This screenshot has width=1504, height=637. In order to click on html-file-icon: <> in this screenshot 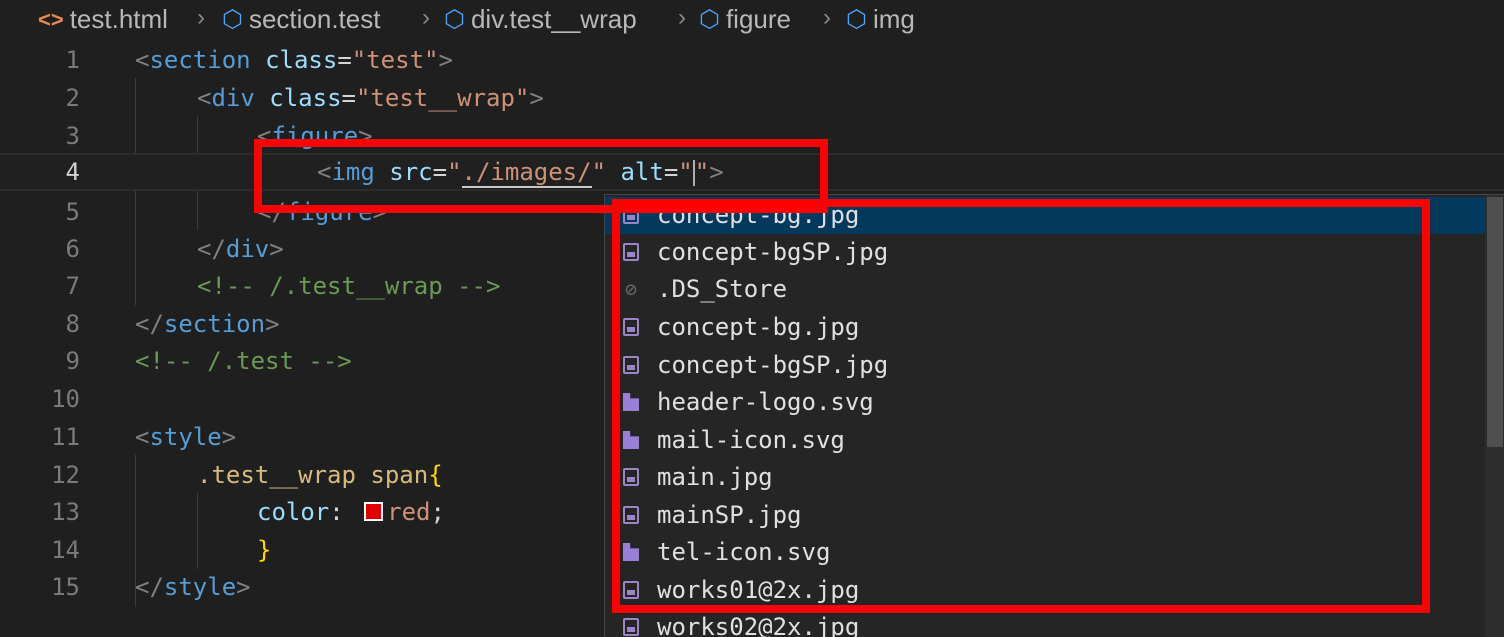, I will do `click(51, 19)`.